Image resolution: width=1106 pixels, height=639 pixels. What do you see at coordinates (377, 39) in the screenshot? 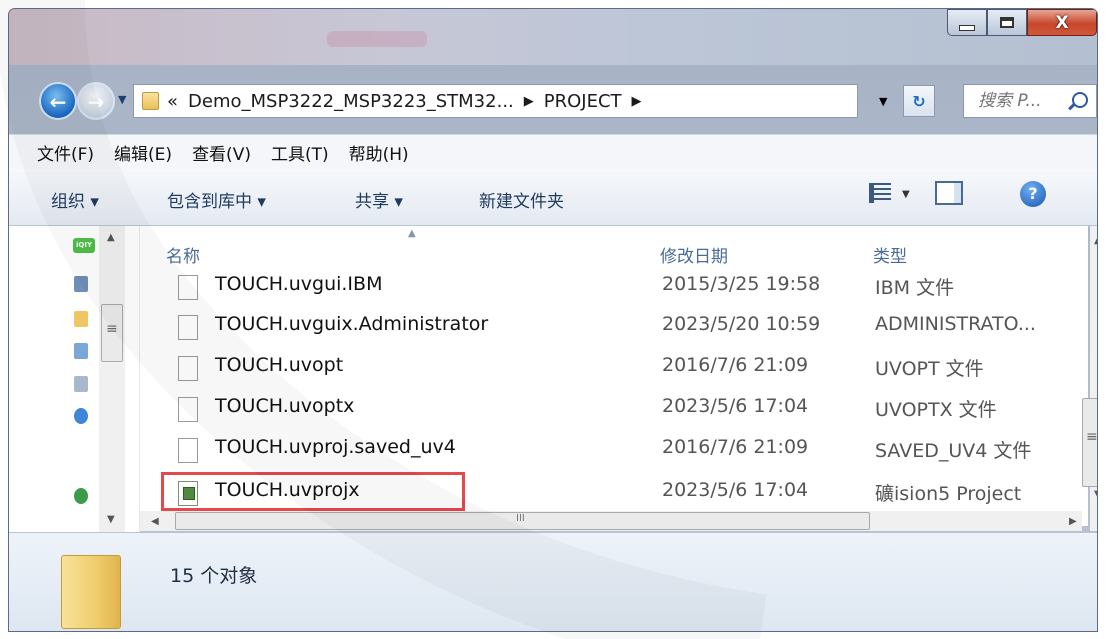
I see `title-text-blurred` at bounding box center [377, 39].